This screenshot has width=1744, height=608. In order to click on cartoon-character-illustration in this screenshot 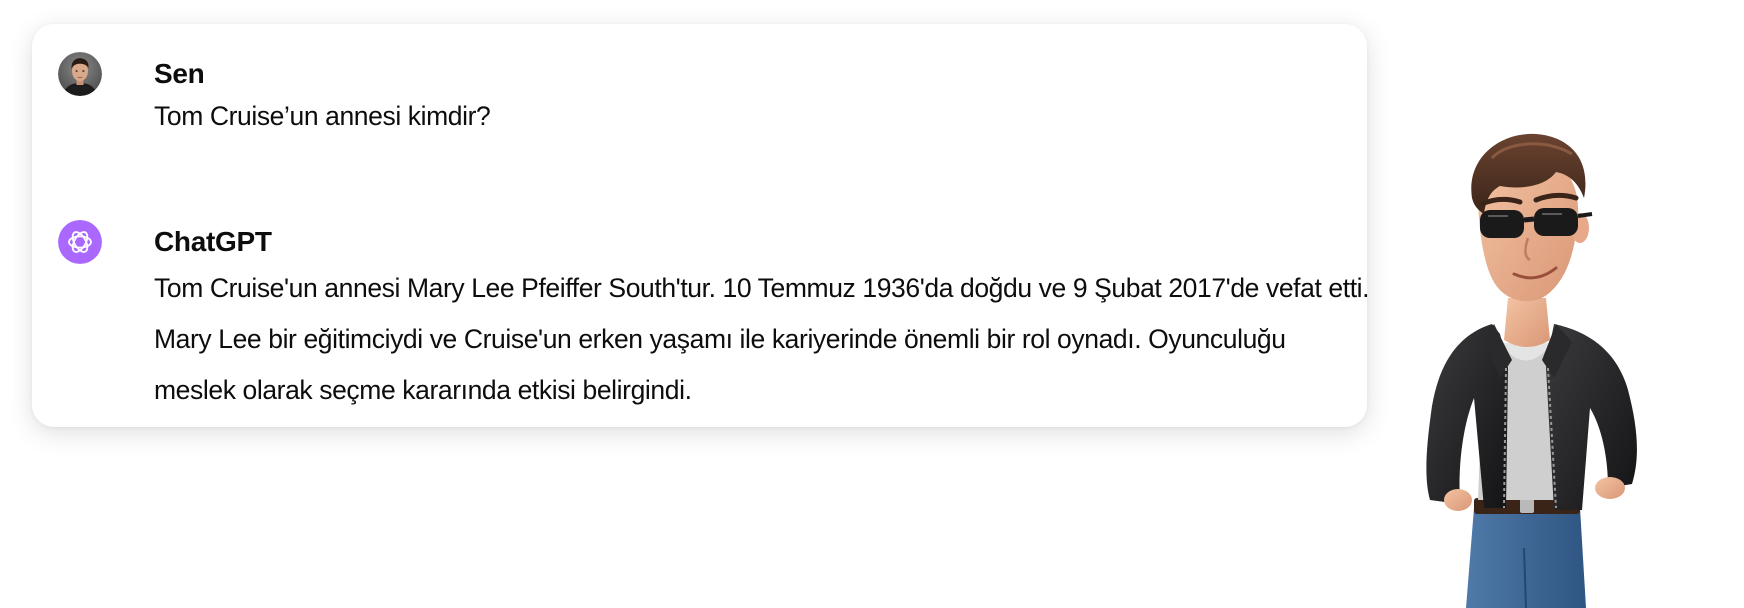, I will do `click(1531, 370)`.